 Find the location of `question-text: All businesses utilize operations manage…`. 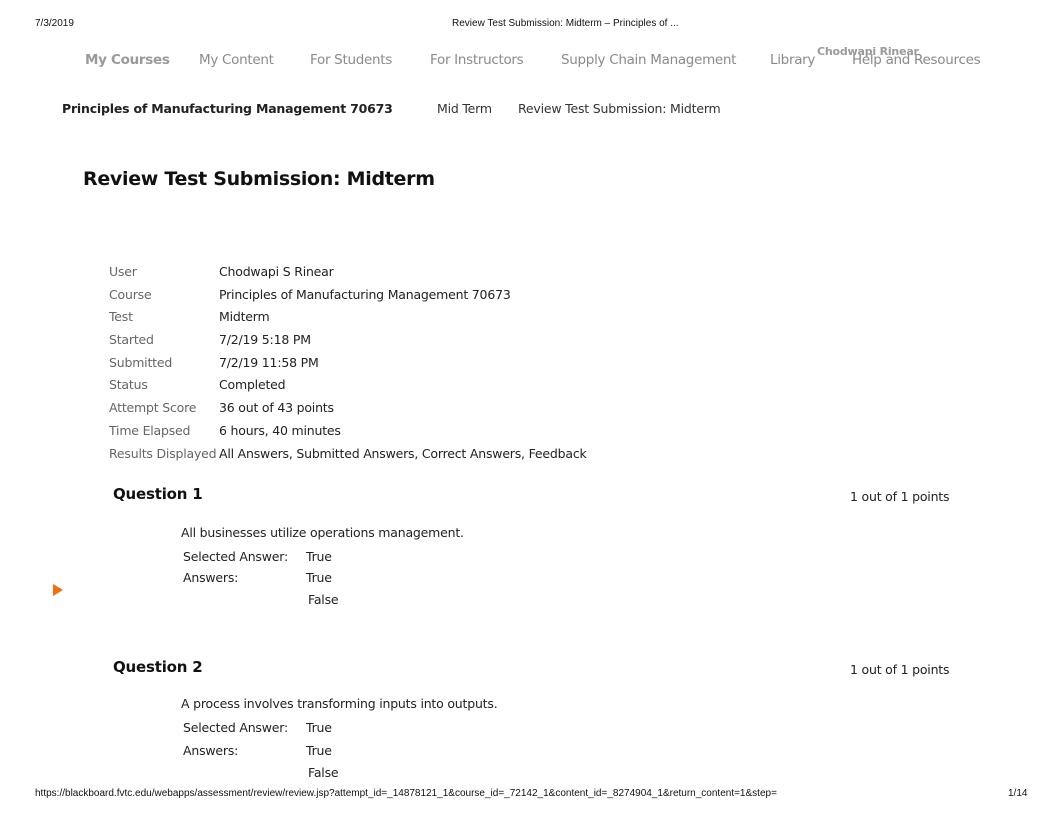

question-text: All businesses utilize operations manage… is located at coordinates (322, 532).